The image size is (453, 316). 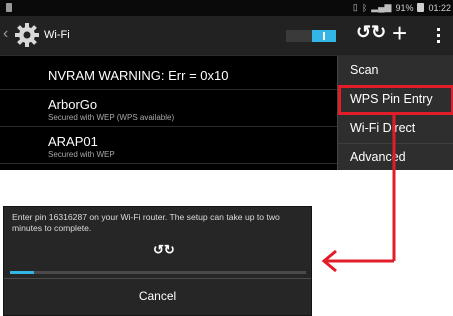 I want to click on cancel-button: Cancel, so click(x=157, y=297).